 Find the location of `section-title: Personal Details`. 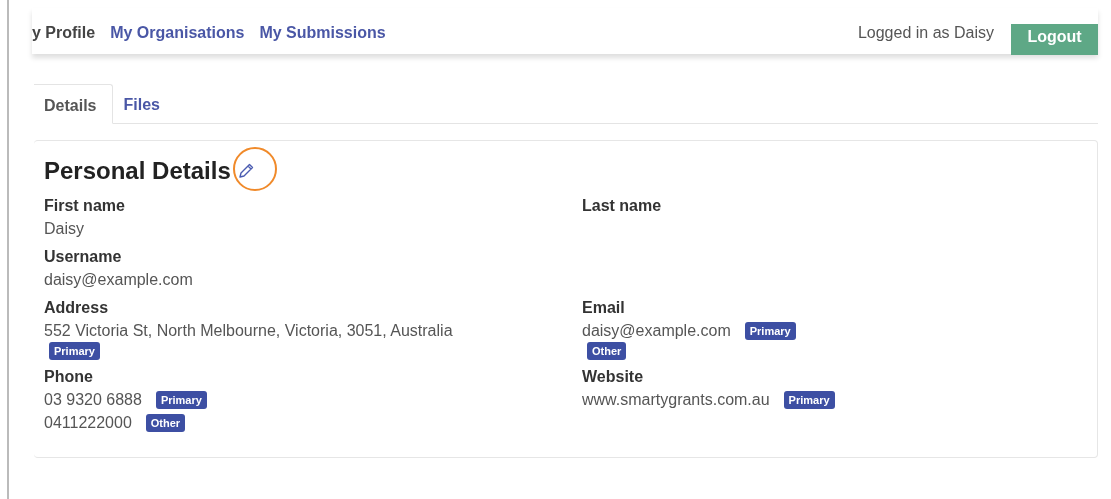

section-title: Personal Details is located at coordinates (137, 171).